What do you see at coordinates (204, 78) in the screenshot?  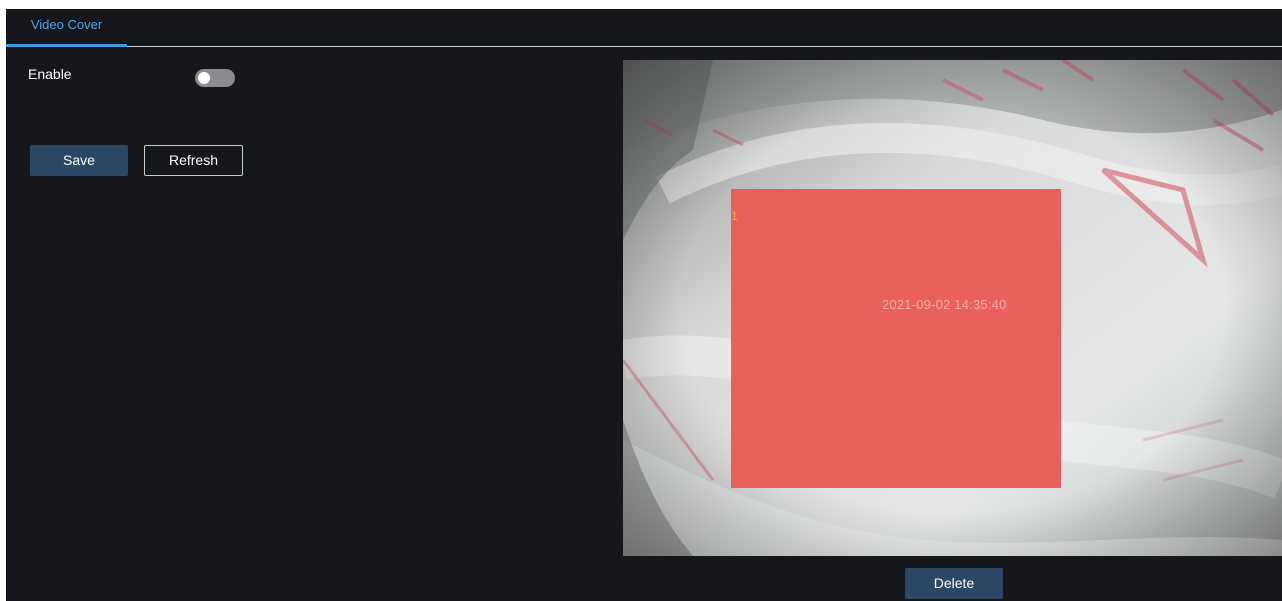 I see `enable-toggle-knob` at bounding box center [204, 78].